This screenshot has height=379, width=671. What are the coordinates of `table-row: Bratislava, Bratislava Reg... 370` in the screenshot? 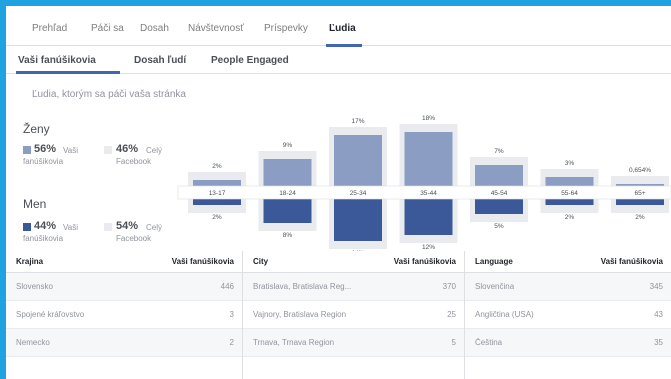 It's located at (353, 287).